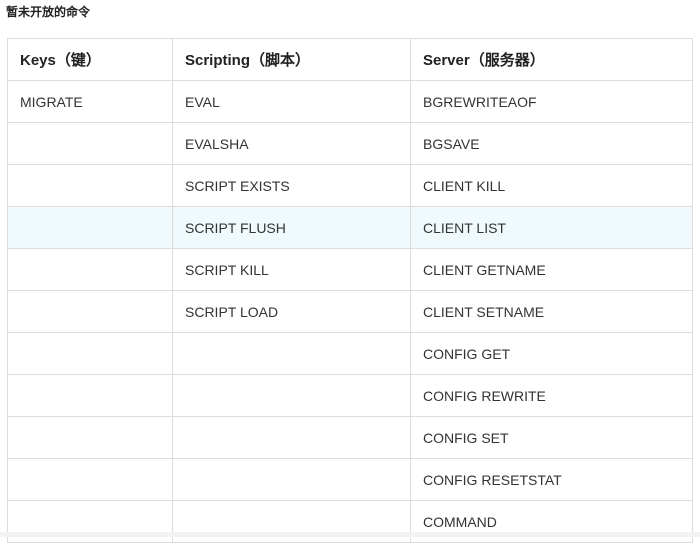 This screenshot has width=700, height=543. I want to click on keys-cell: MIGRATE, so click(90, 101).